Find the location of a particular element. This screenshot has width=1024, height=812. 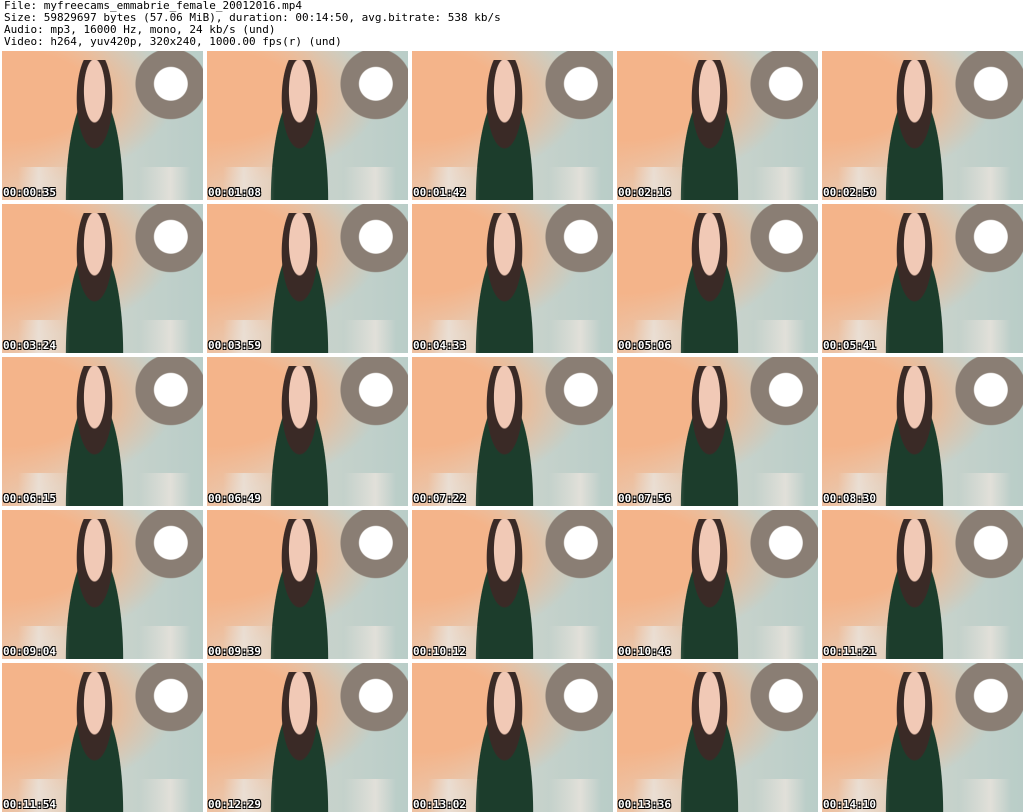

thumbnail-timestamp: 00:05:41 is located at coordinates (849, 345).